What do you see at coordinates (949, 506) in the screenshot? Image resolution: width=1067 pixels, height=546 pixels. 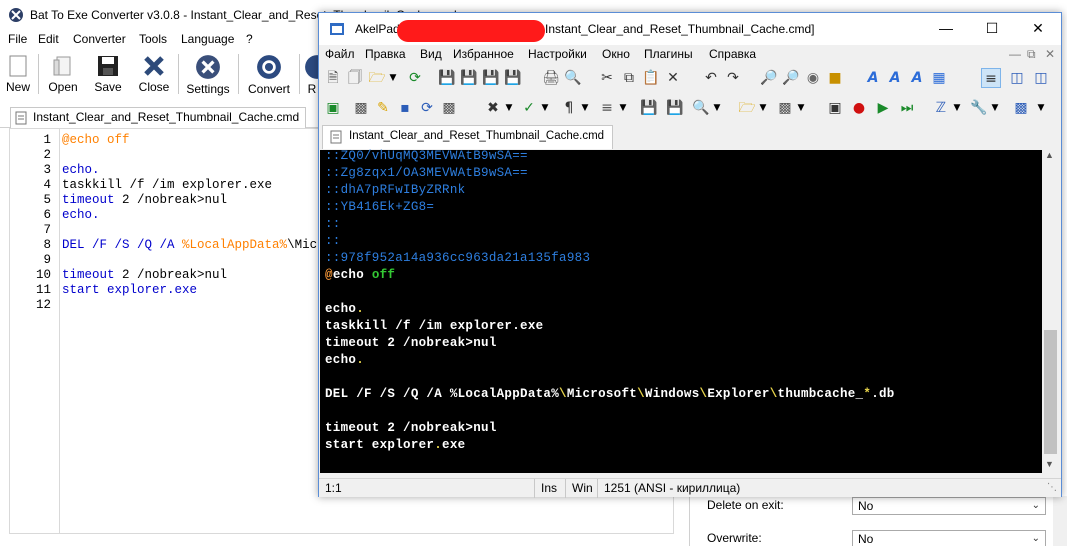 I see `delete-on-exit-select: No ⌄` at bounding box center [949, 506].